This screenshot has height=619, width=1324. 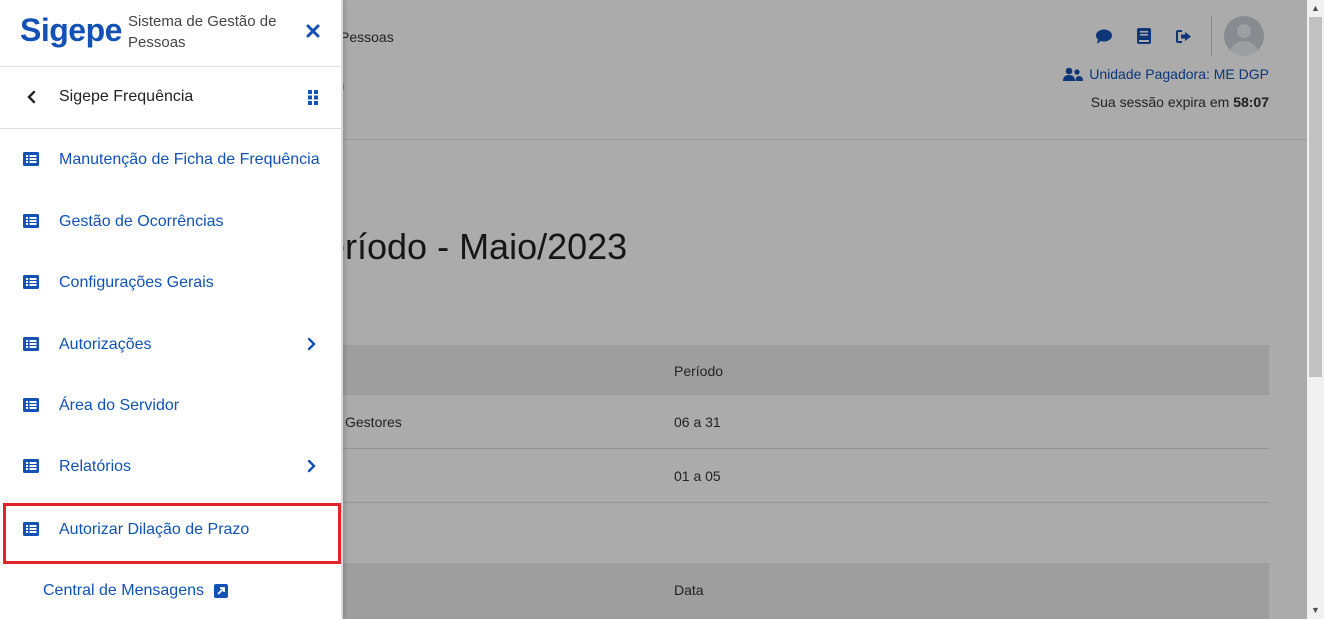 I want to click on central-mensagens-label: Central de Mensagens, so click(x=123, y=590).